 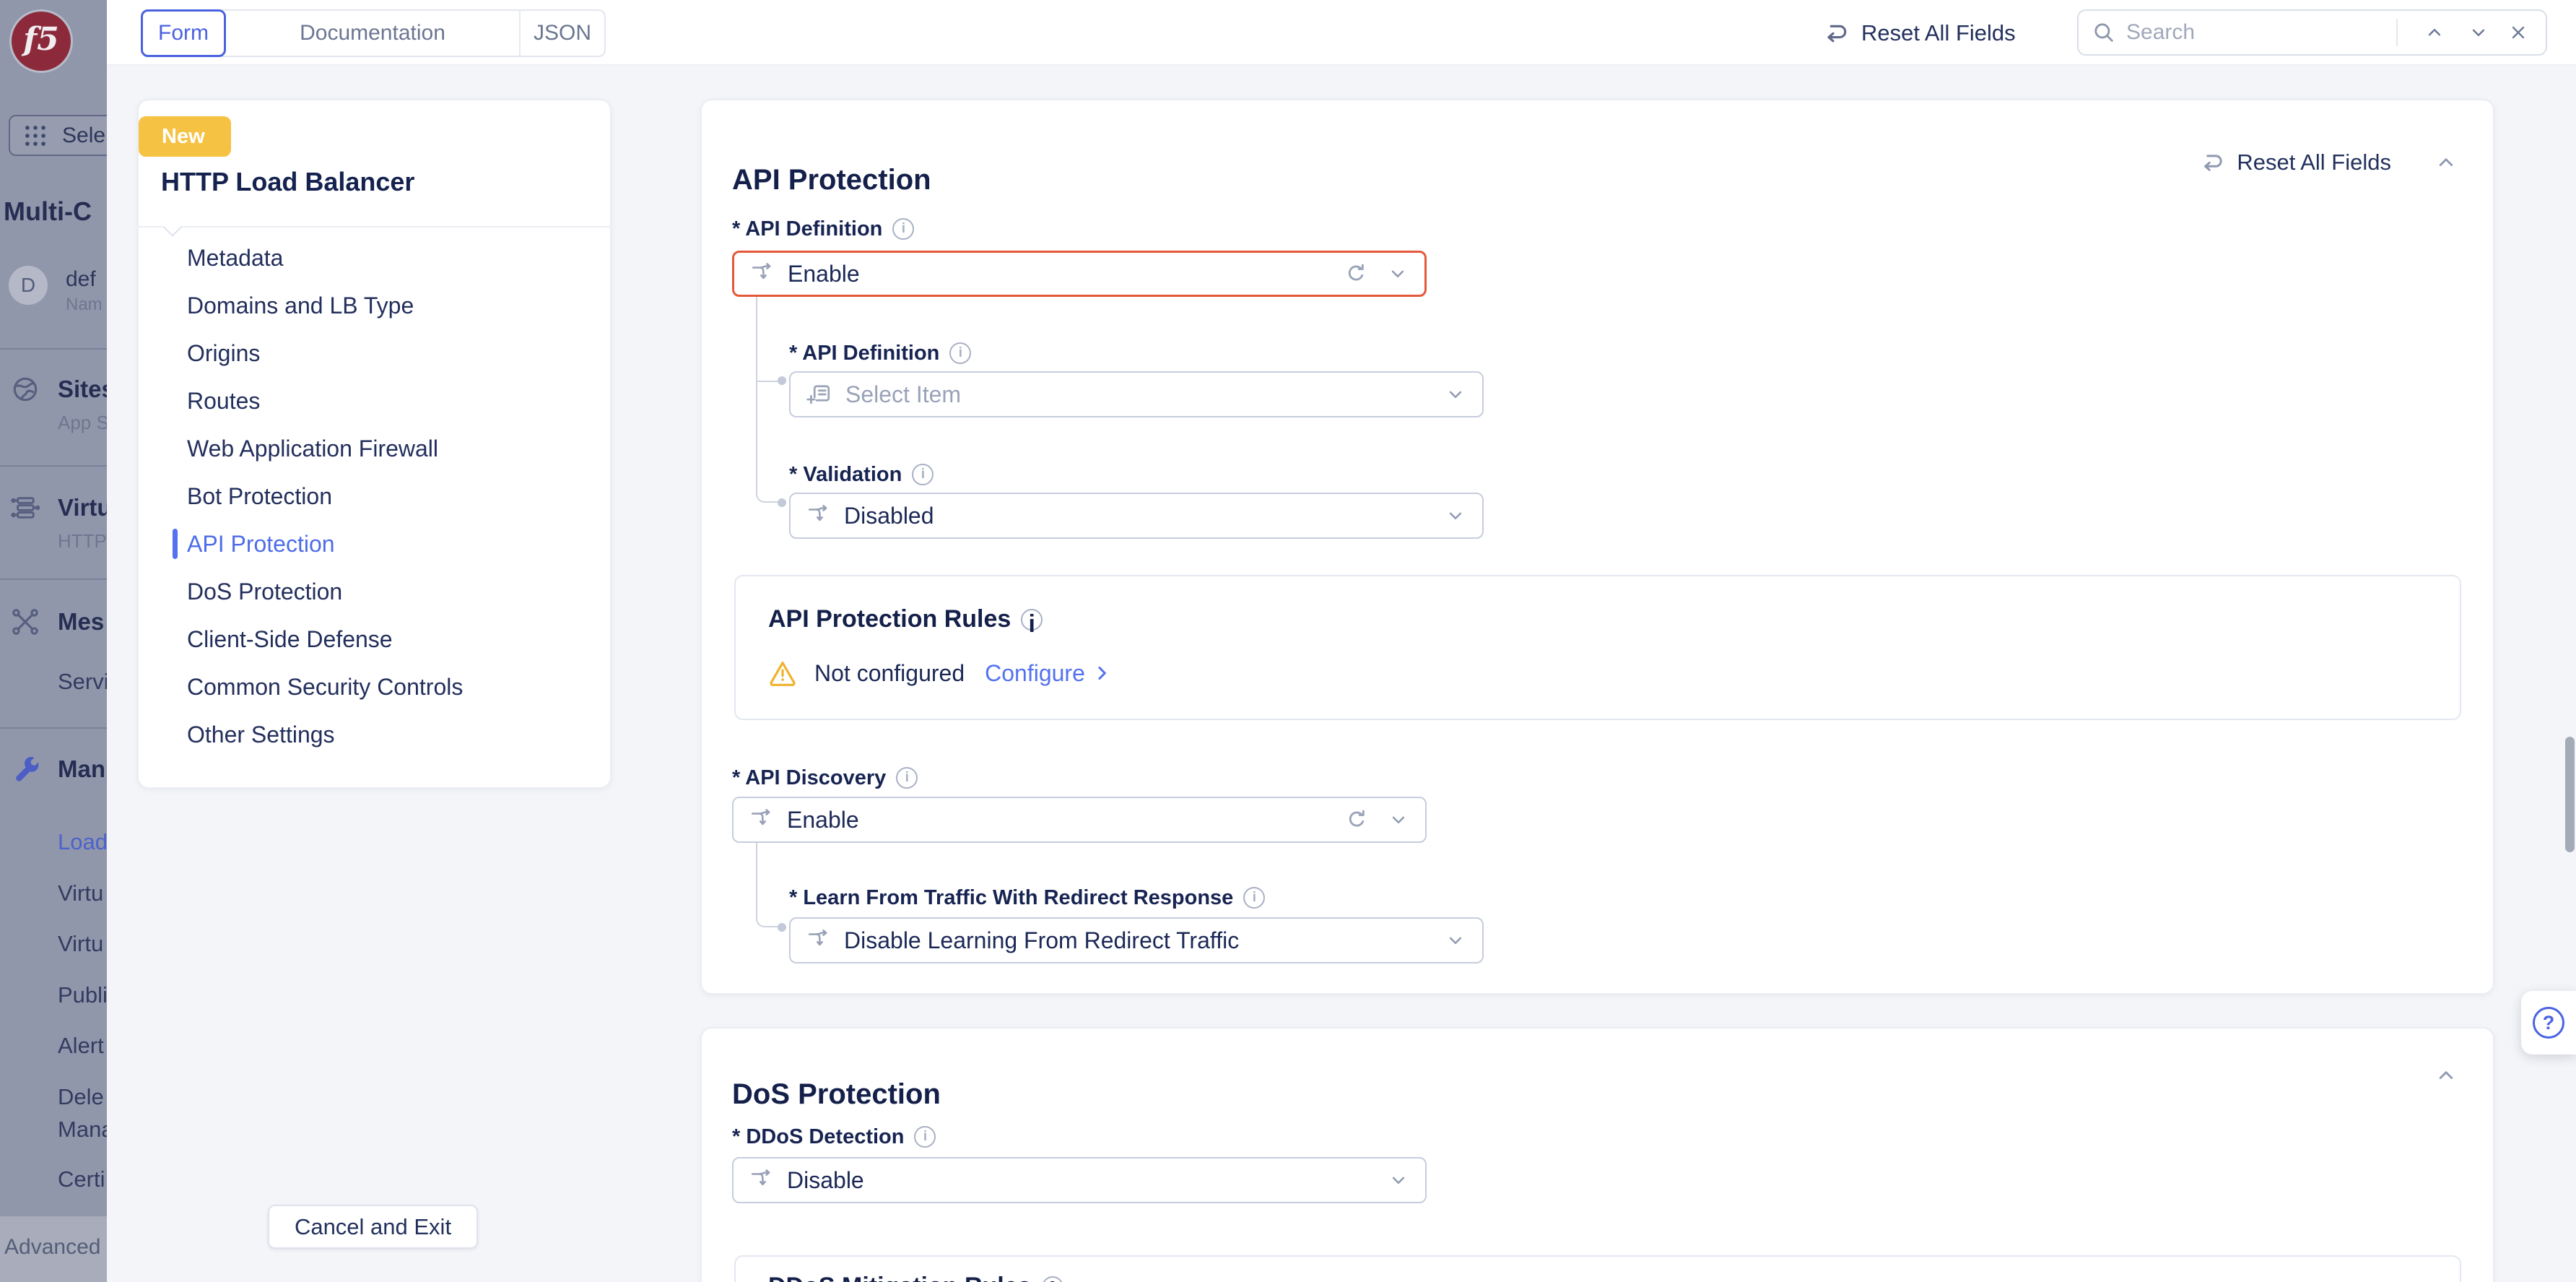 What do you see at coordinates (81, 1046) in the screenshot?
I see `sidebar-item-alerts: Alert` at bounding box center [81, 1046].